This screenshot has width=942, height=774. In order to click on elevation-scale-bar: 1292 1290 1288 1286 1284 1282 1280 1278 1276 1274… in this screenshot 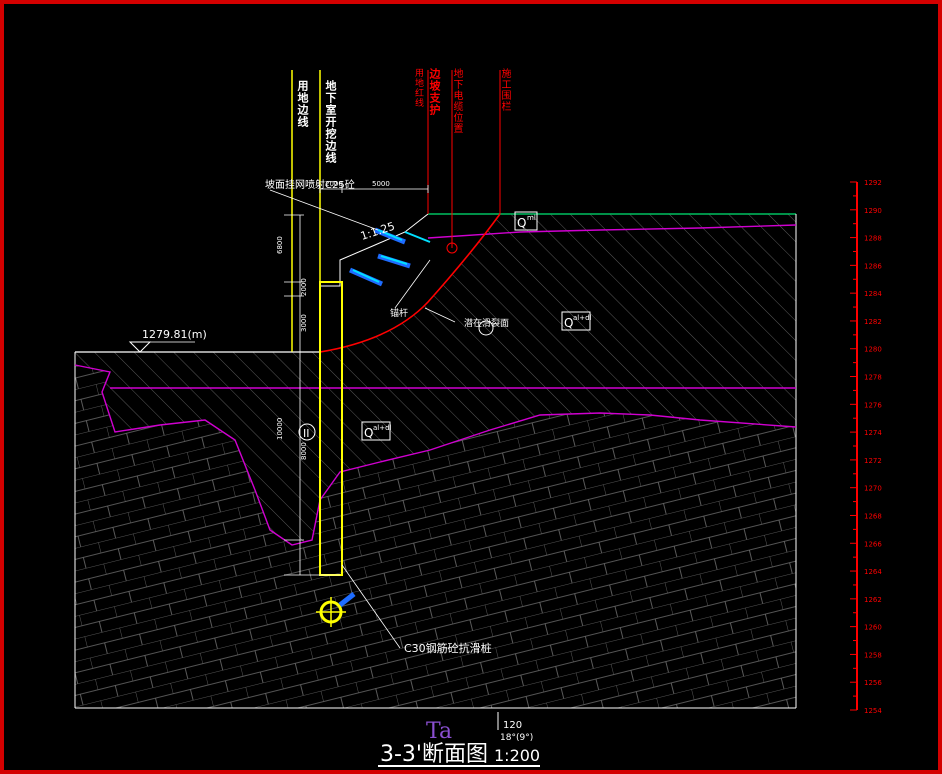, I will do `click(866, 447)`.